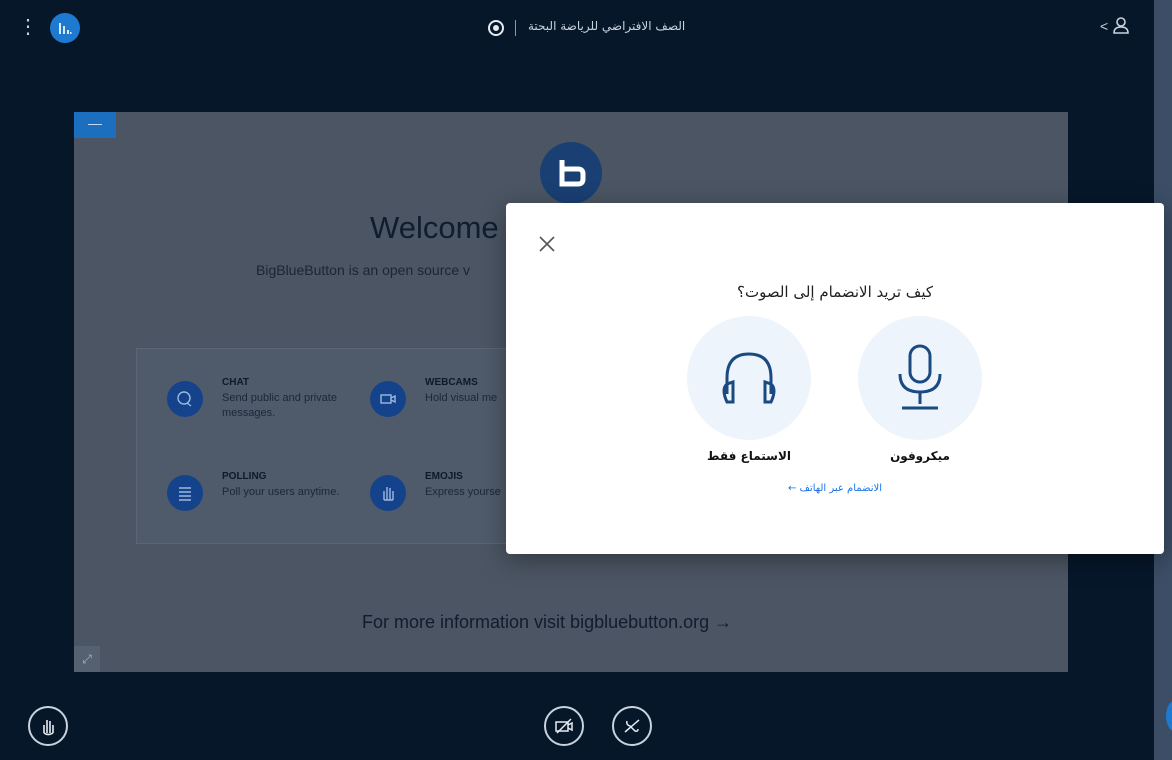  What do you see at coordinates (835, 488) in the screenshot?
I see `join-by-phone-link: الانضمام عبر الهاتف ←` at bounding box center [835, 488].